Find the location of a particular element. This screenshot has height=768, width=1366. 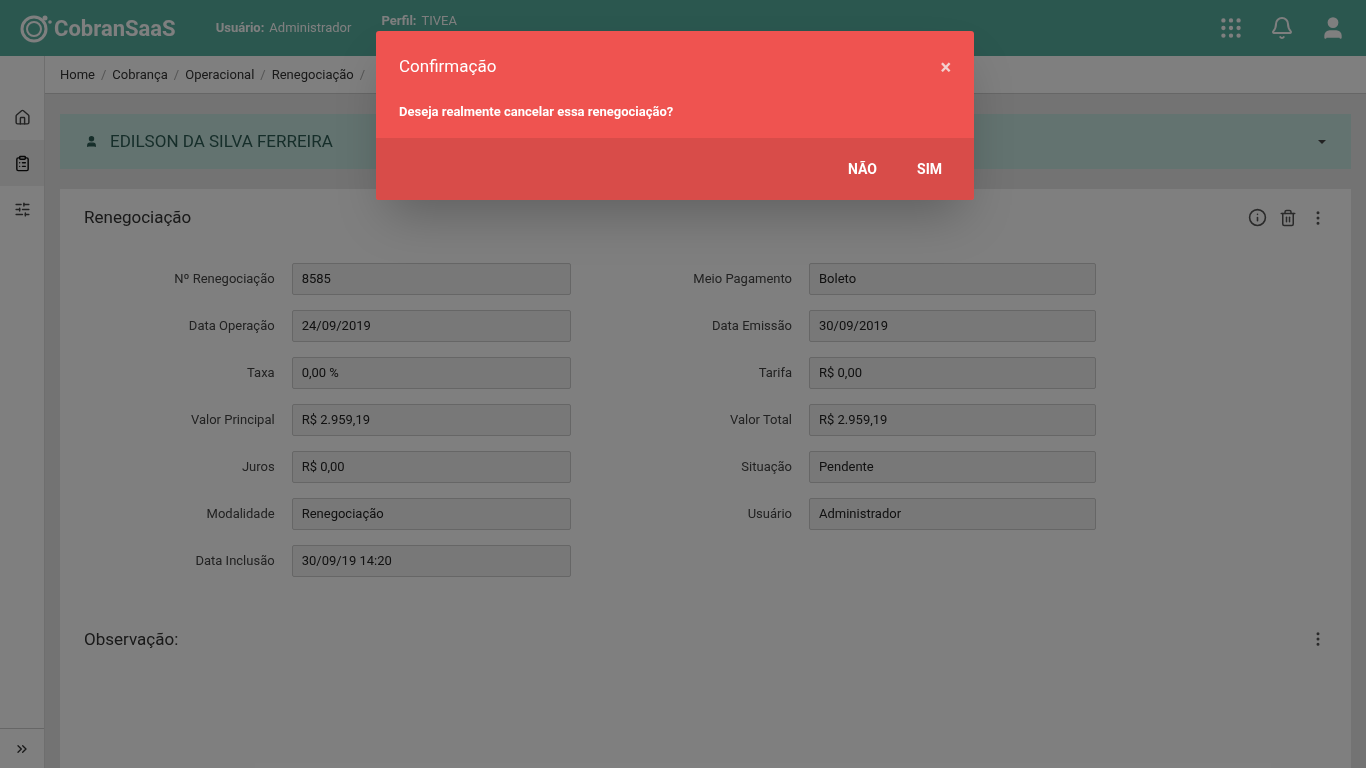

logo-text: CobranSaaS is located at coordinates (115, 28).